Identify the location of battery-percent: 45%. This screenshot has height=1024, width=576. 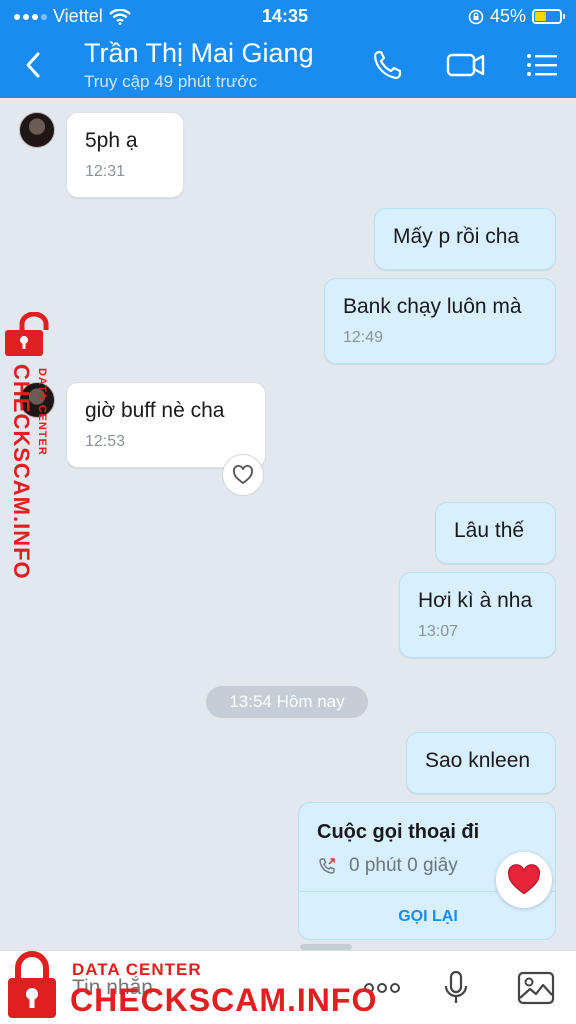
(507, 16).